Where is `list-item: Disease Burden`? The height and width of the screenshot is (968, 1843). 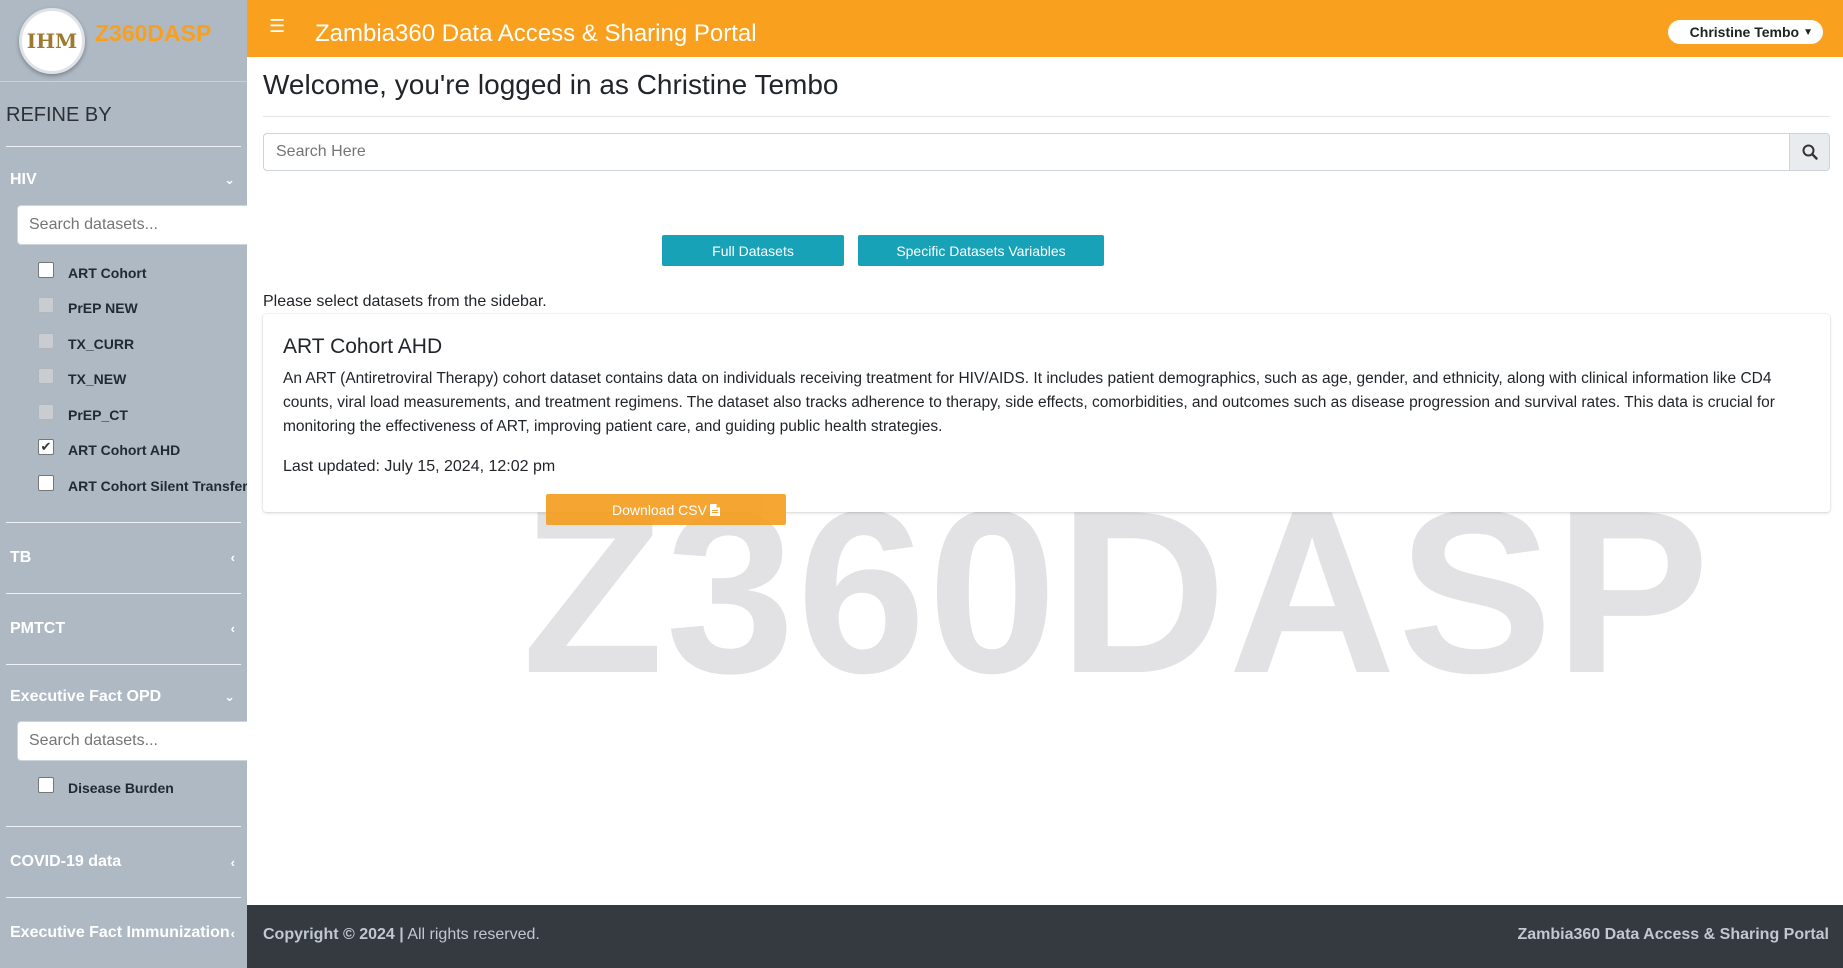
list-item: Disease Burden is located at coordinates (142, 789).